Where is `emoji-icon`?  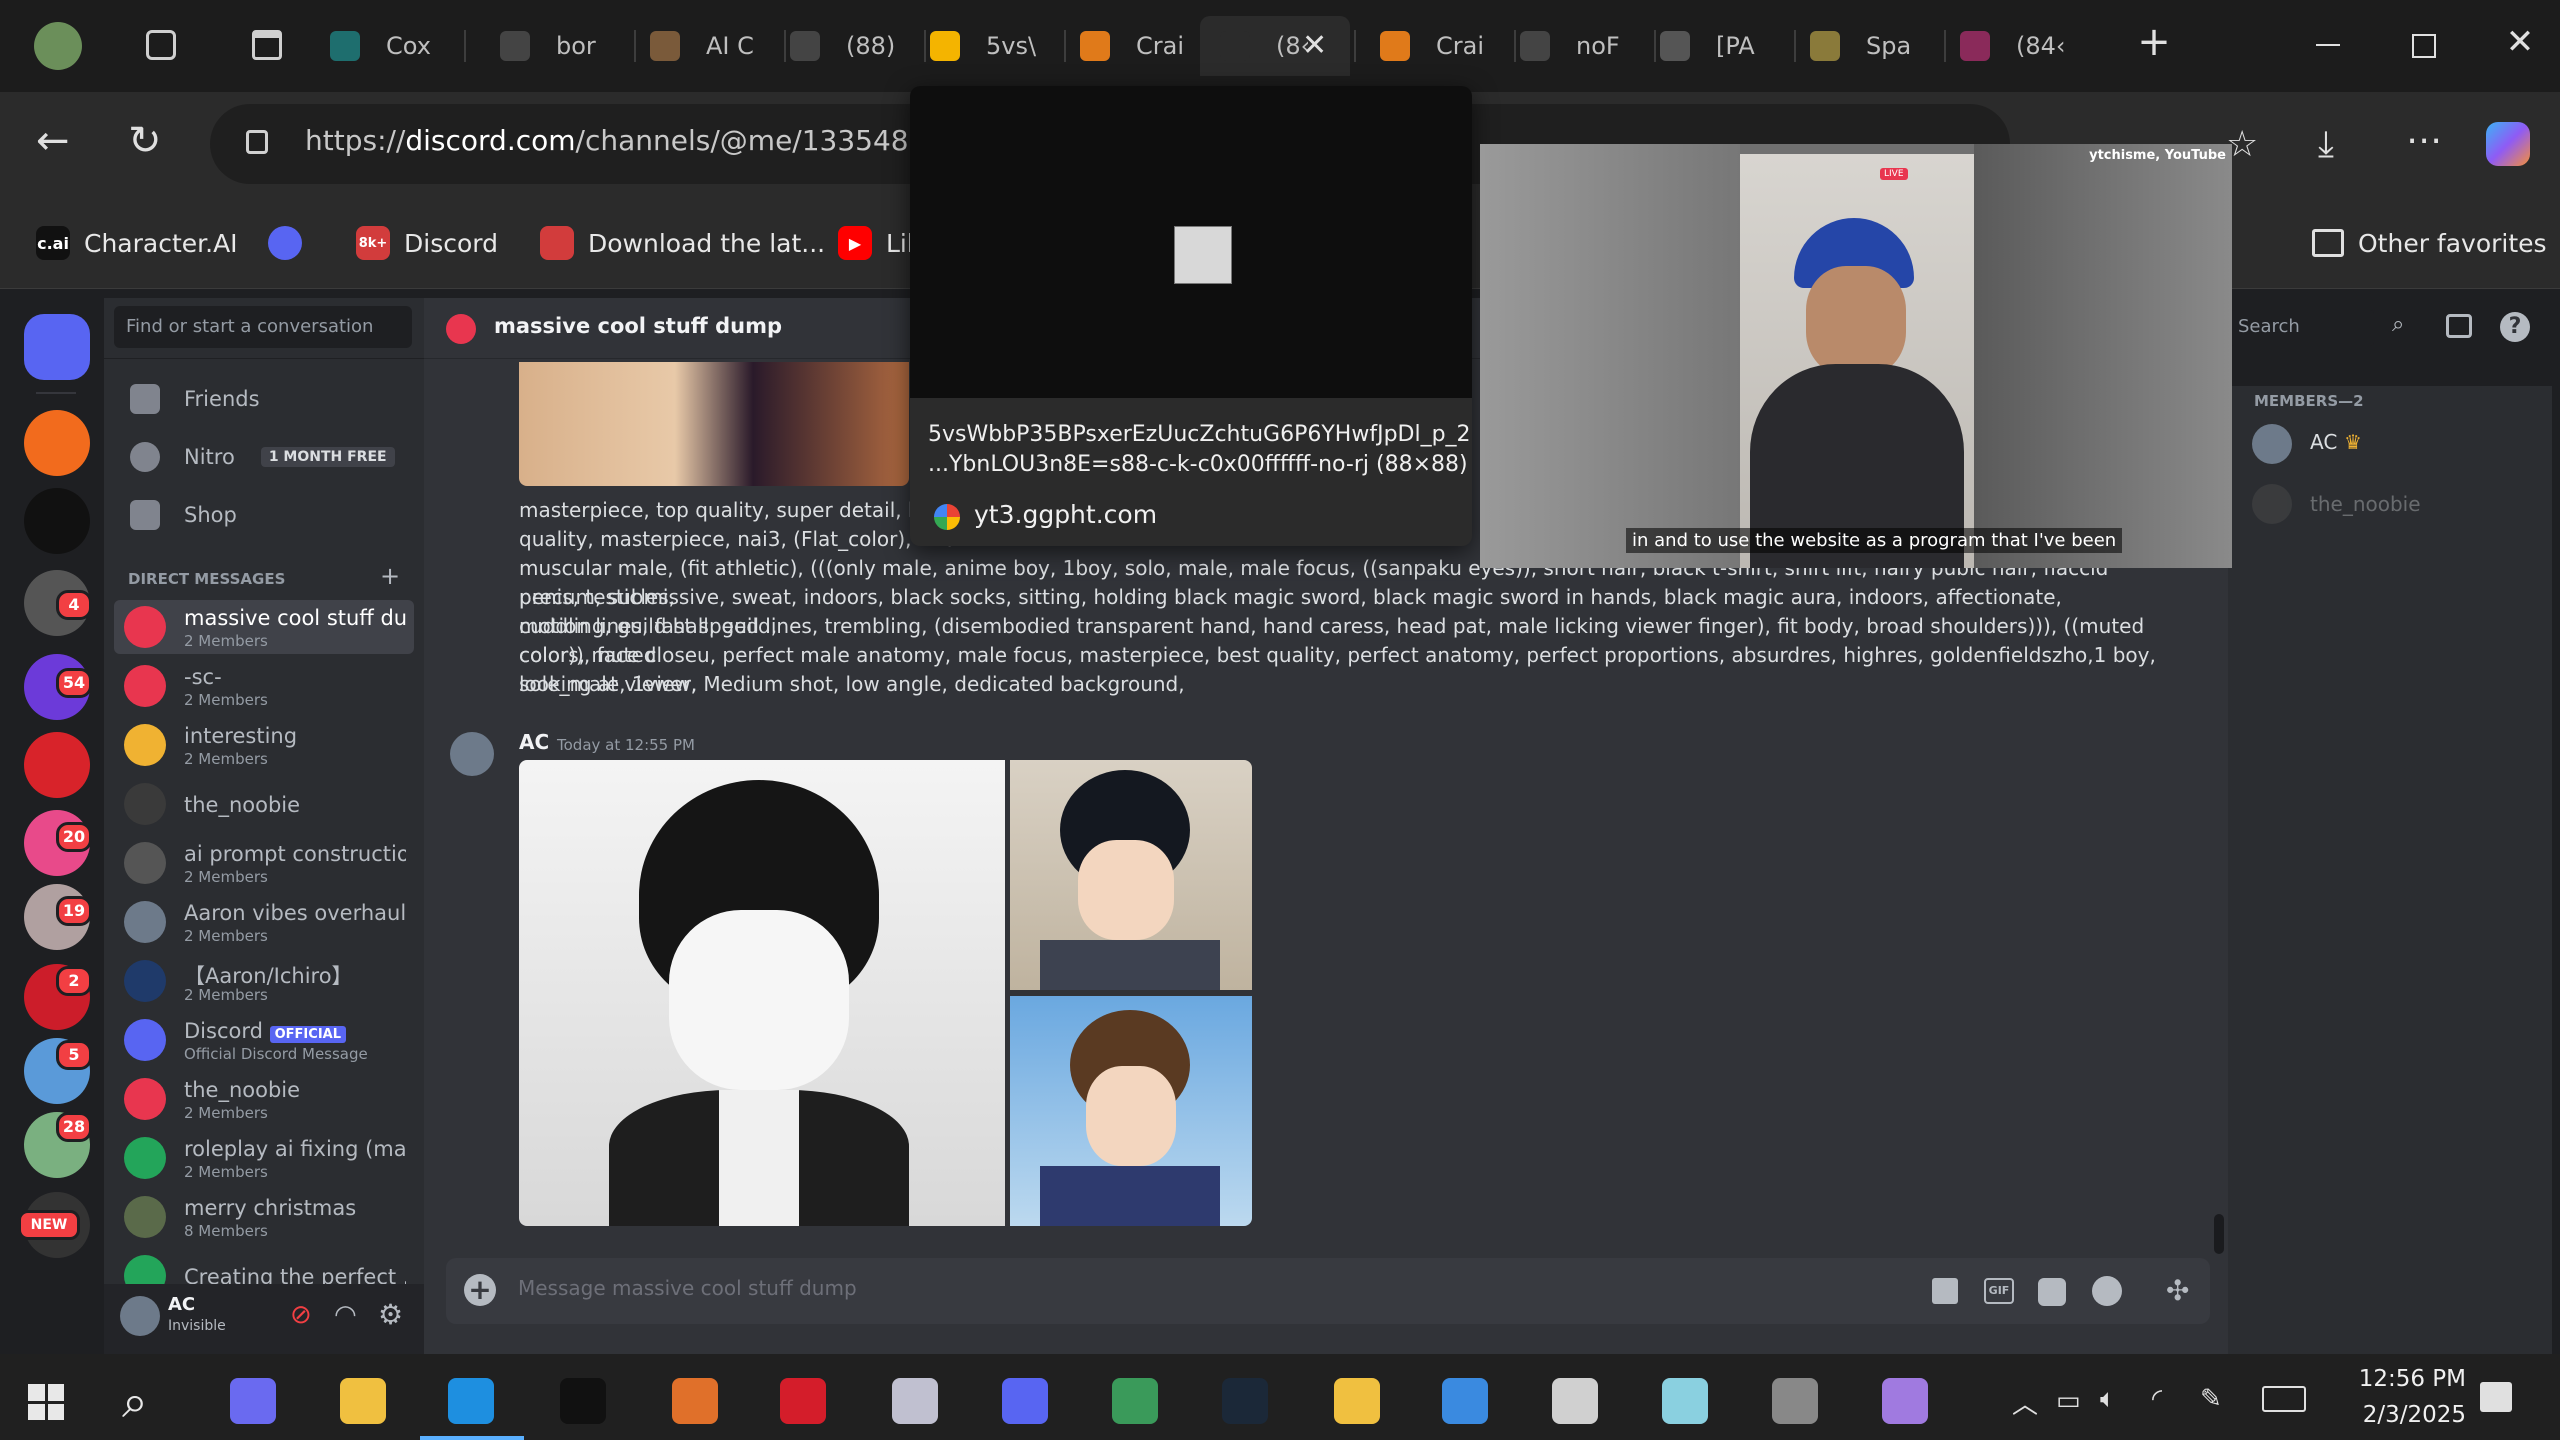 emoji-icon is located at coordinates (2107, 1291).